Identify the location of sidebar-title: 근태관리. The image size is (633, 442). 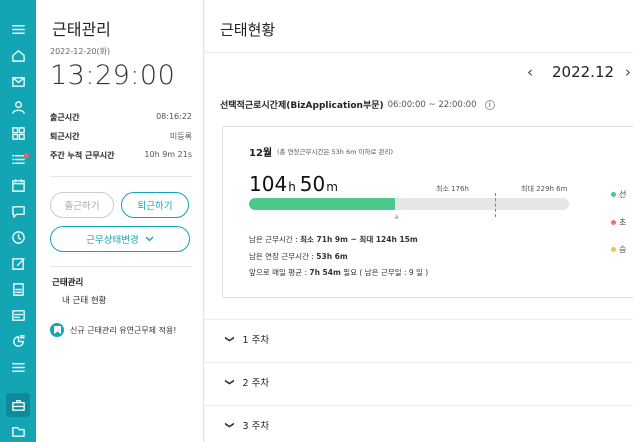
(81, 29).